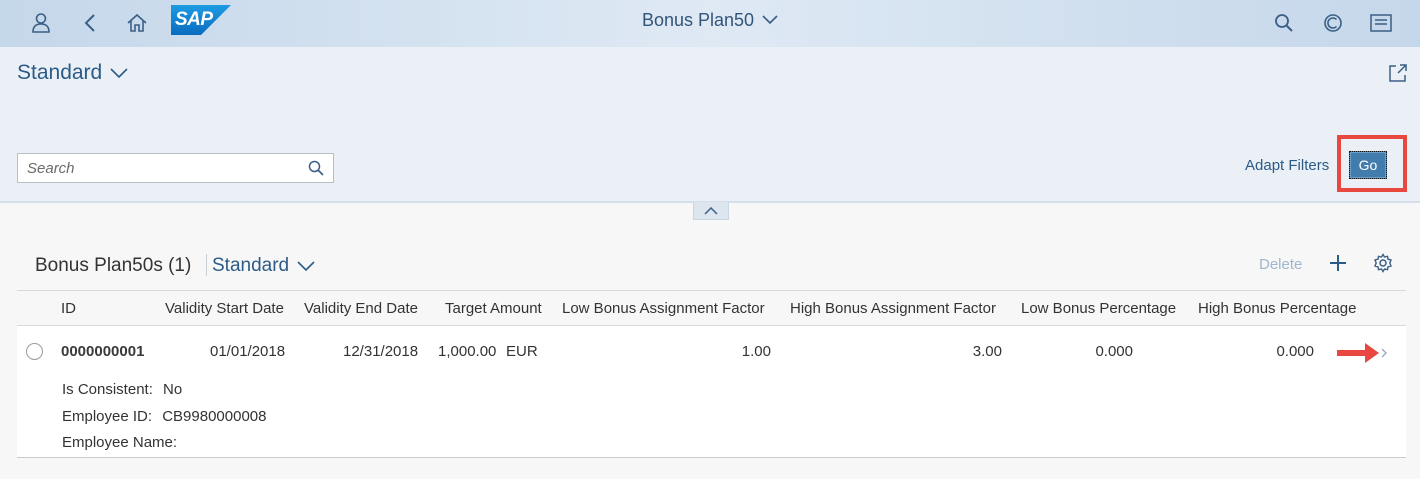 This screenshot has height=479, width=1420. What do you see at coordinates (1368, 165) in the screenshot?
I see `go-button: Go` at bounding box center [1368, 165].